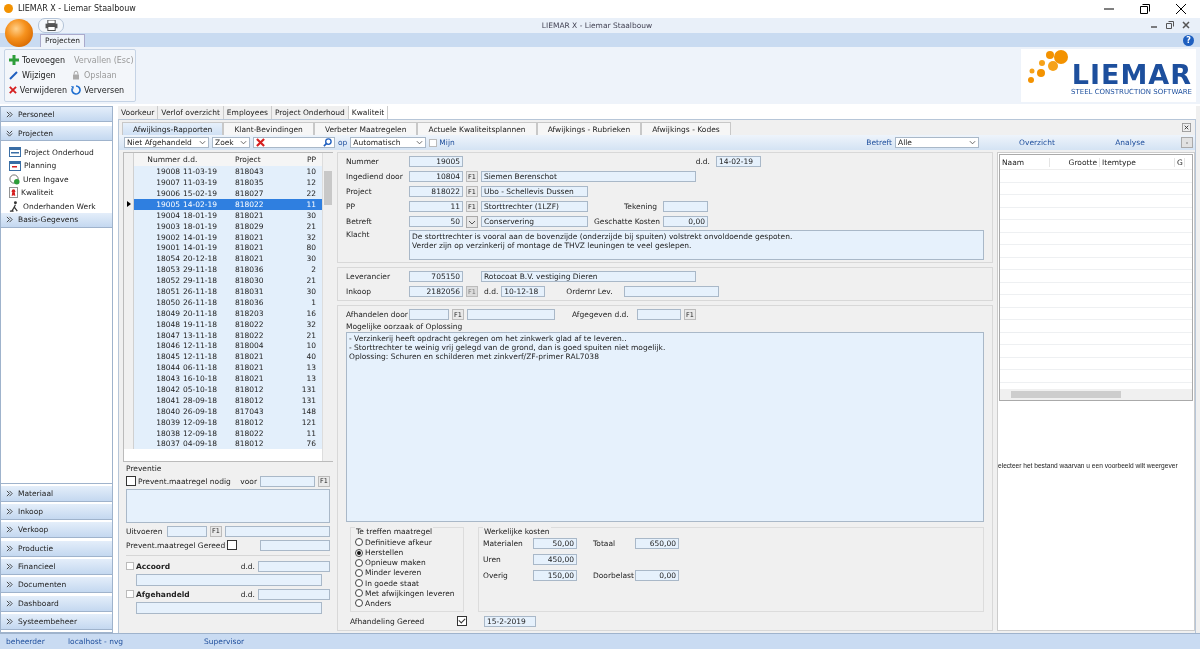 The width and height of the screenshot is (1200, 649). What do you see at coordinates (1170, 25) in the screenshot?
I see `restore-icon` at bounding box center [1170, 25].